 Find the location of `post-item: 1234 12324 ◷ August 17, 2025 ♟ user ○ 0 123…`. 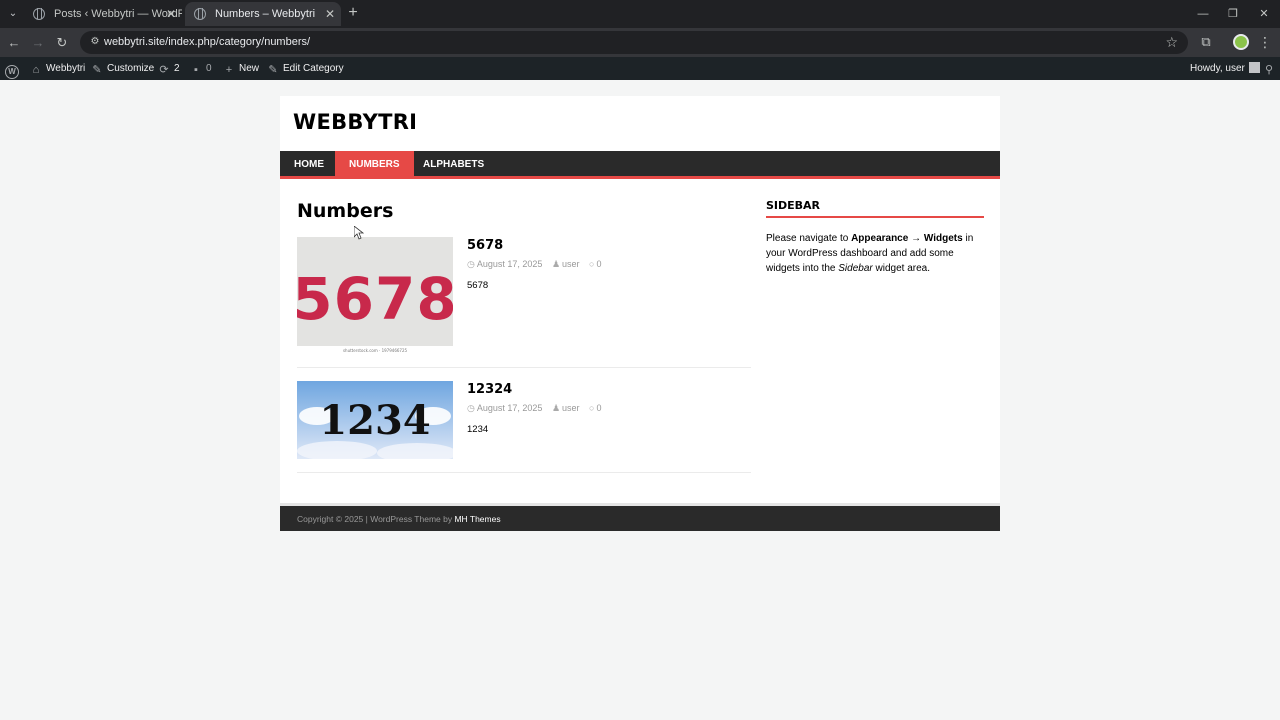

post-item: 1234 12324 ◷ August 17, 2025 ♟ user ○ 0 123… is located at coordinates (524, 427).